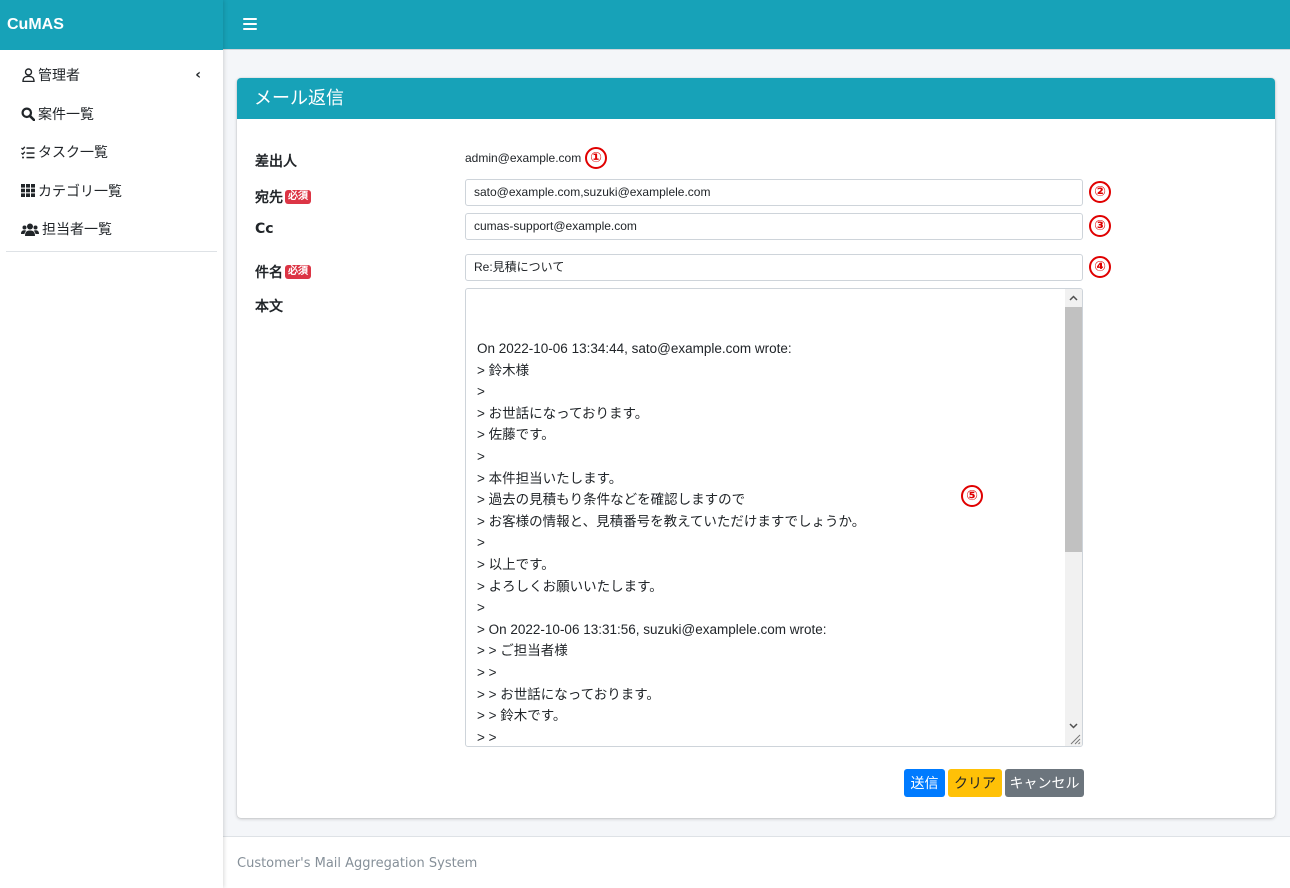  I want to click on send-button: 送信, so click(924, 783).